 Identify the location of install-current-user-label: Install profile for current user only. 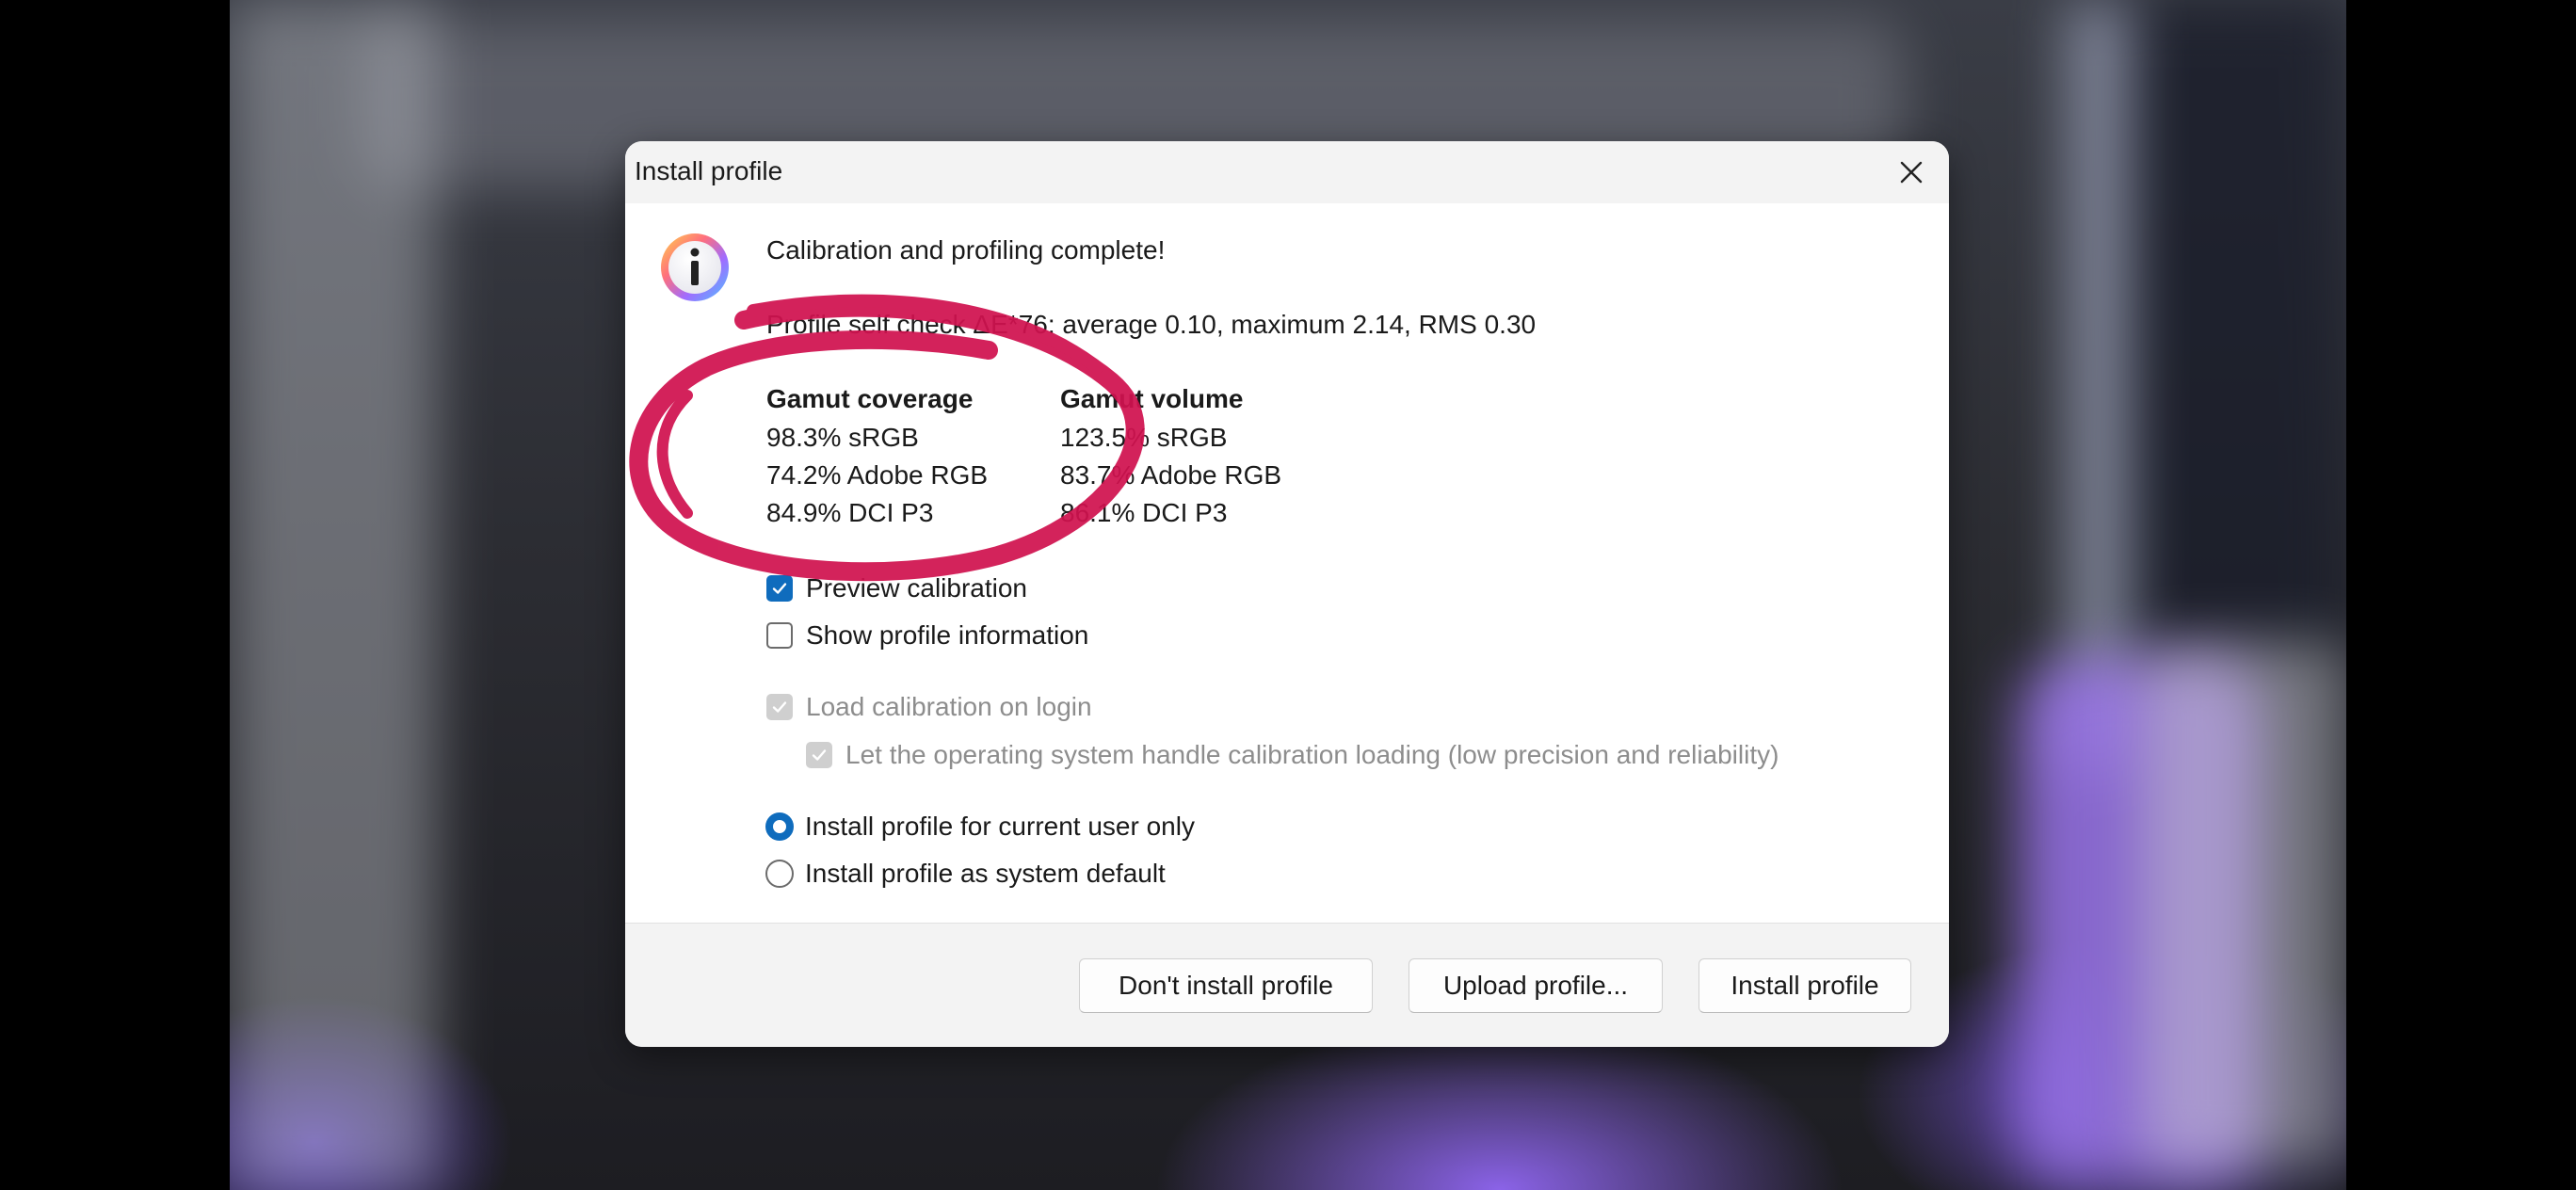
(1000, 826).